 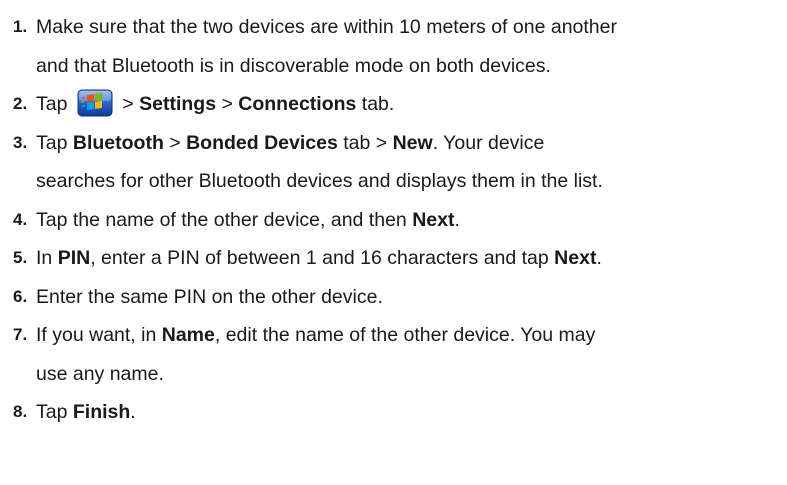 What do you see at coordinates (400, 412) in the screenshot?
I see `step-8: 8. Tap Finish.` at bounding box center [400, 412].